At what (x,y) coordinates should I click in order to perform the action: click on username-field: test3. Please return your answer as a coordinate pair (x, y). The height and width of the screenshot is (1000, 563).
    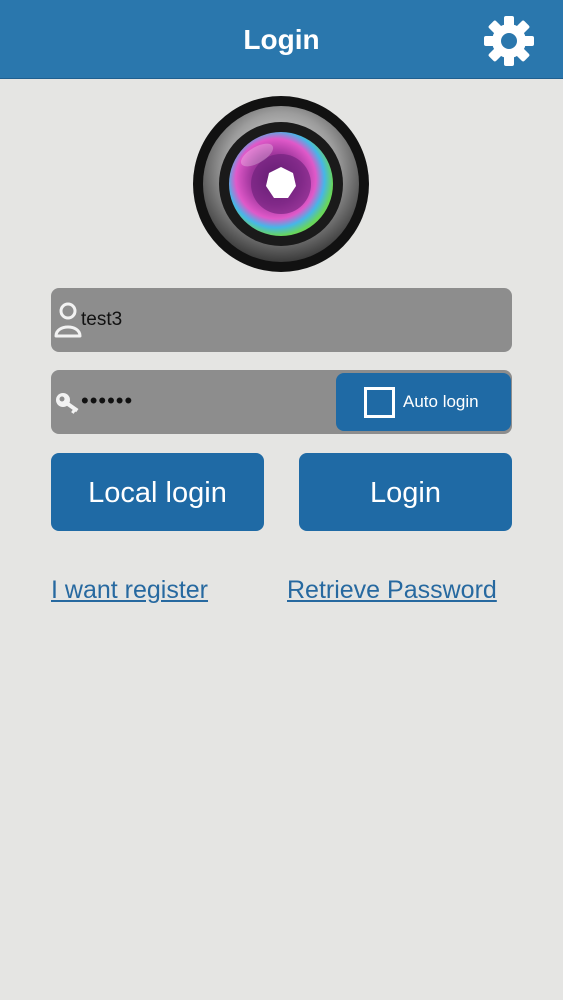
    Looking at the image, I should click on (281, 320).